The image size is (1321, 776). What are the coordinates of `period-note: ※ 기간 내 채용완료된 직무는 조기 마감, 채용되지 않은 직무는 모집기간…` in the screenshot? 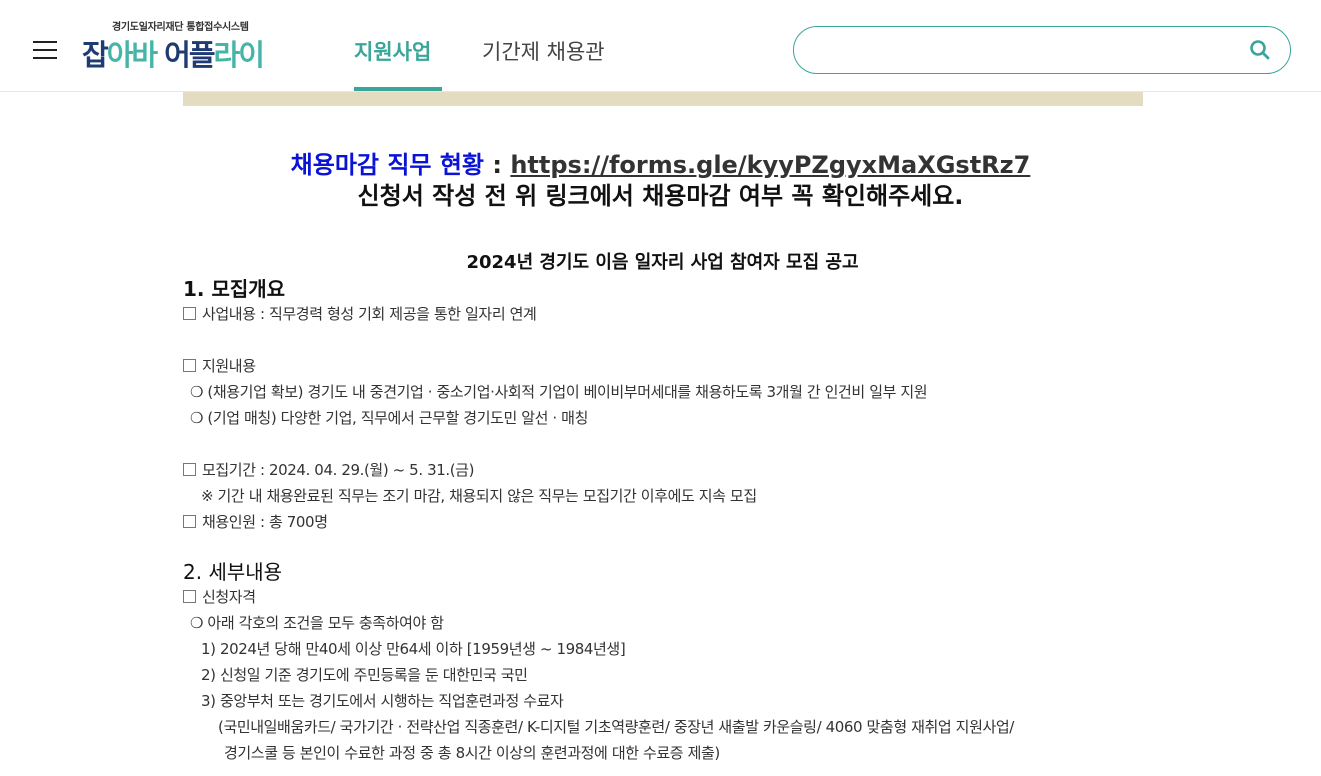 It's located at (479, 496).